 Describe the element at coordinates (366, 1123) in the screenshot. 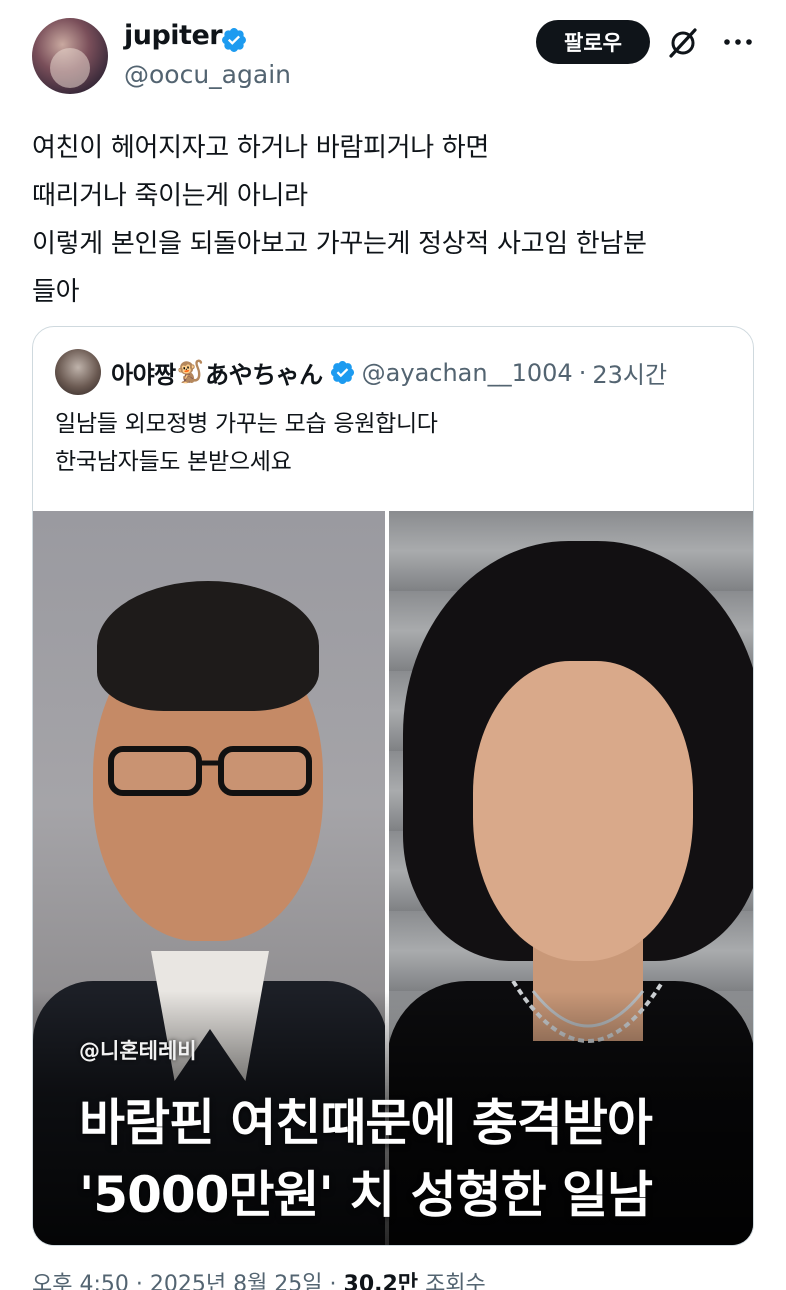

I see `media-caption-line1: 바람핀 여친때문에 충격받아` at that location.